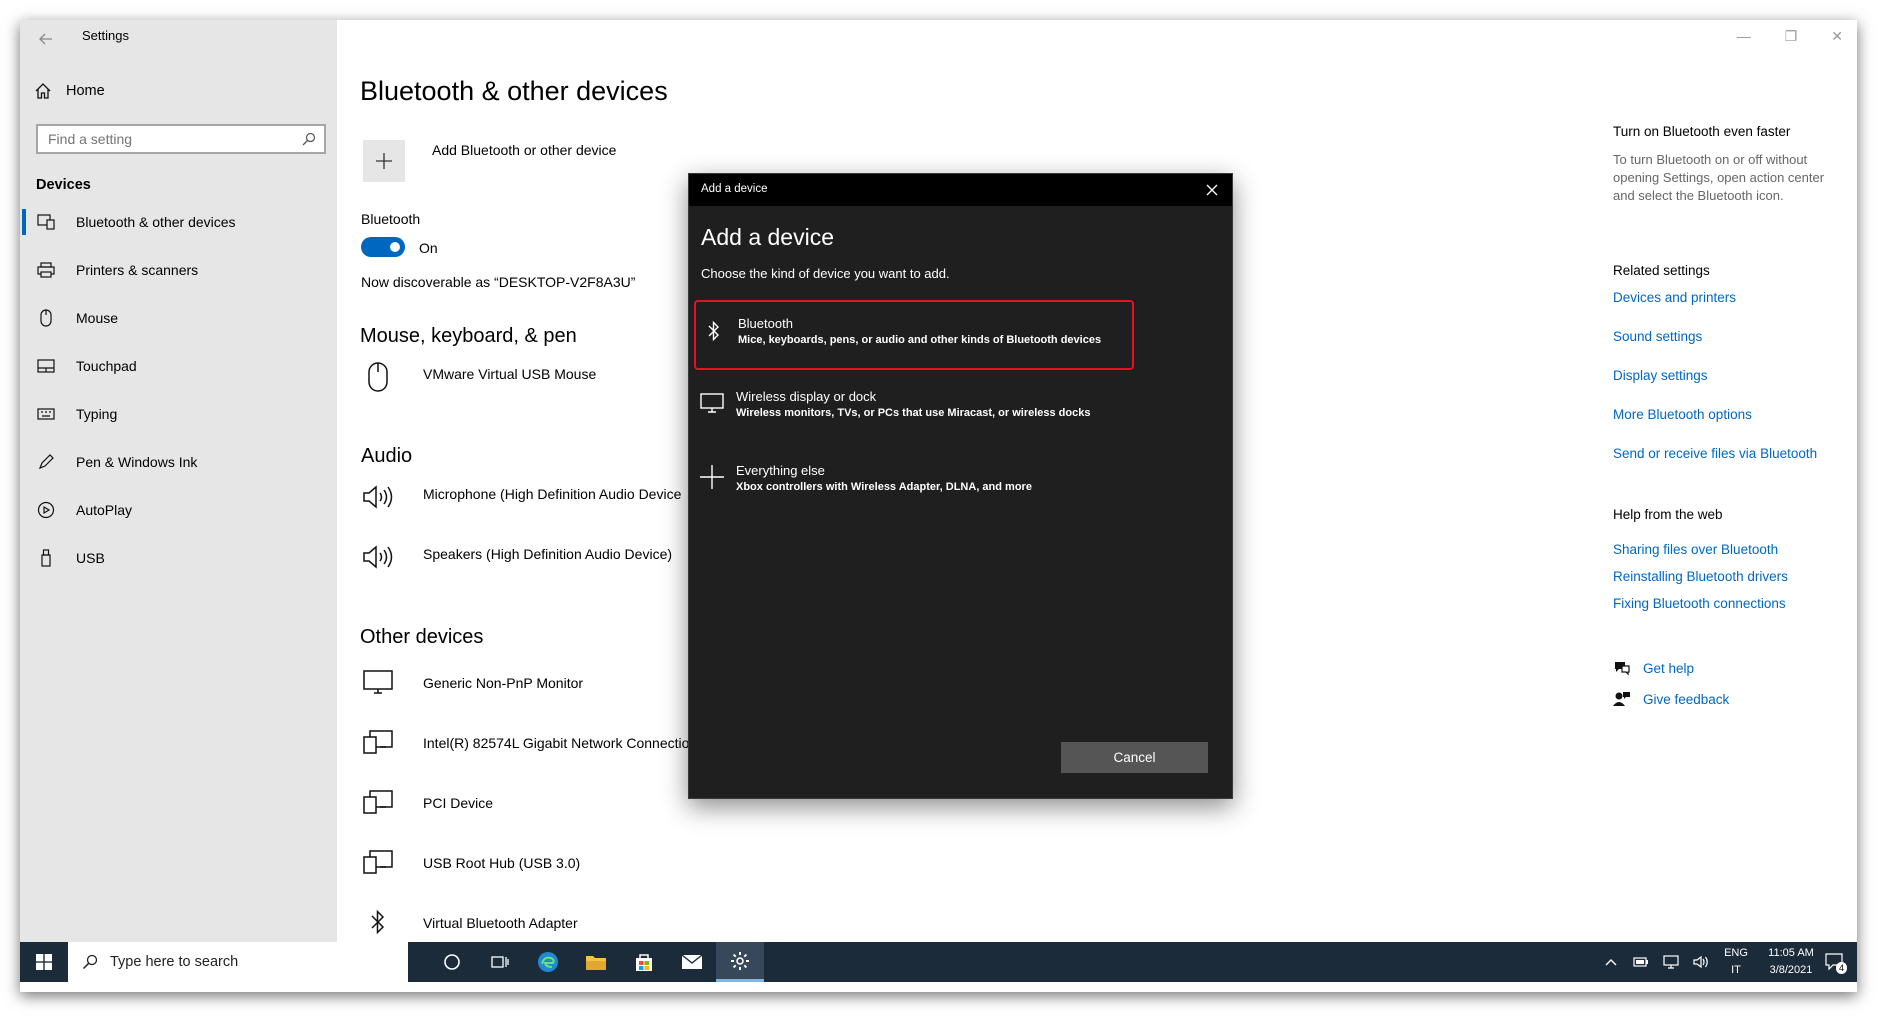 This screenshot has height=1022, width=1899. What do you see at coordinates (46, 462) in the screenshot?
I see `pen-icon` at bounding box center [46, 462].